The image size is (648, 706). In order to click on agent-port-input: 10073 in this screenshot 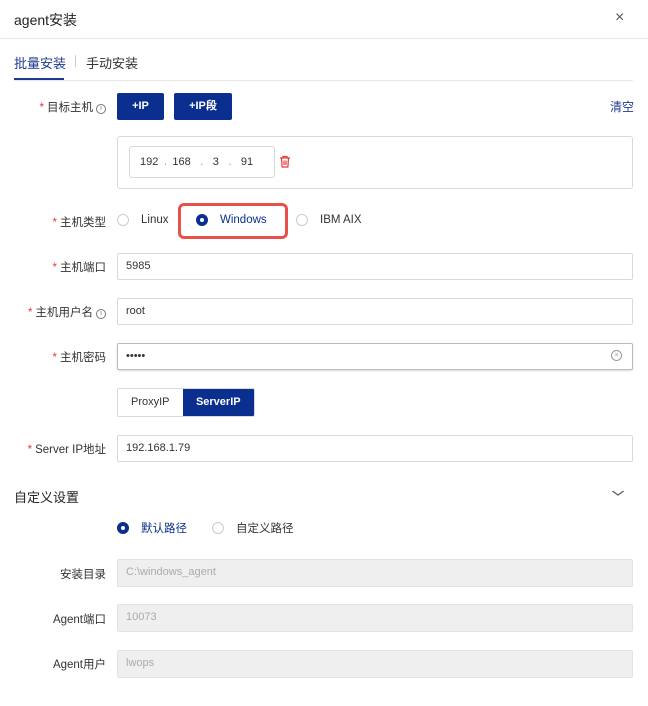, I will do `click(375, 618)`.